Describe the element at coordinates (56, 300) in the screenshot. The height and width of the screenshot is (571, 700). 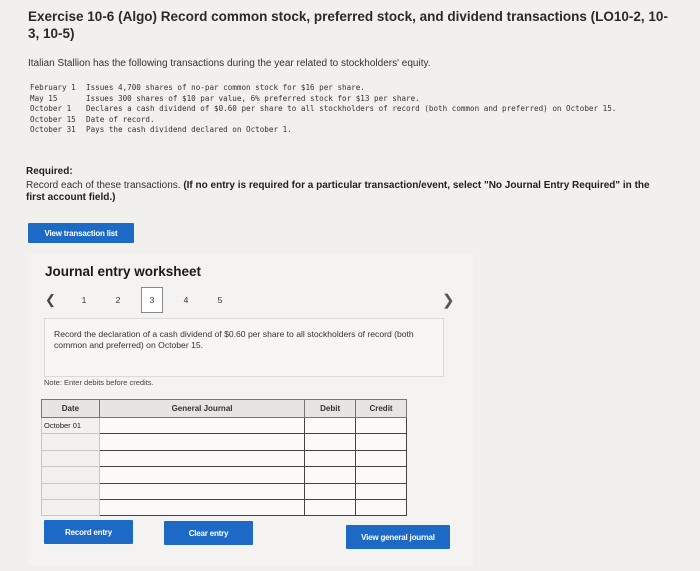
I see `chevron-left-icon: ❮` at that location.